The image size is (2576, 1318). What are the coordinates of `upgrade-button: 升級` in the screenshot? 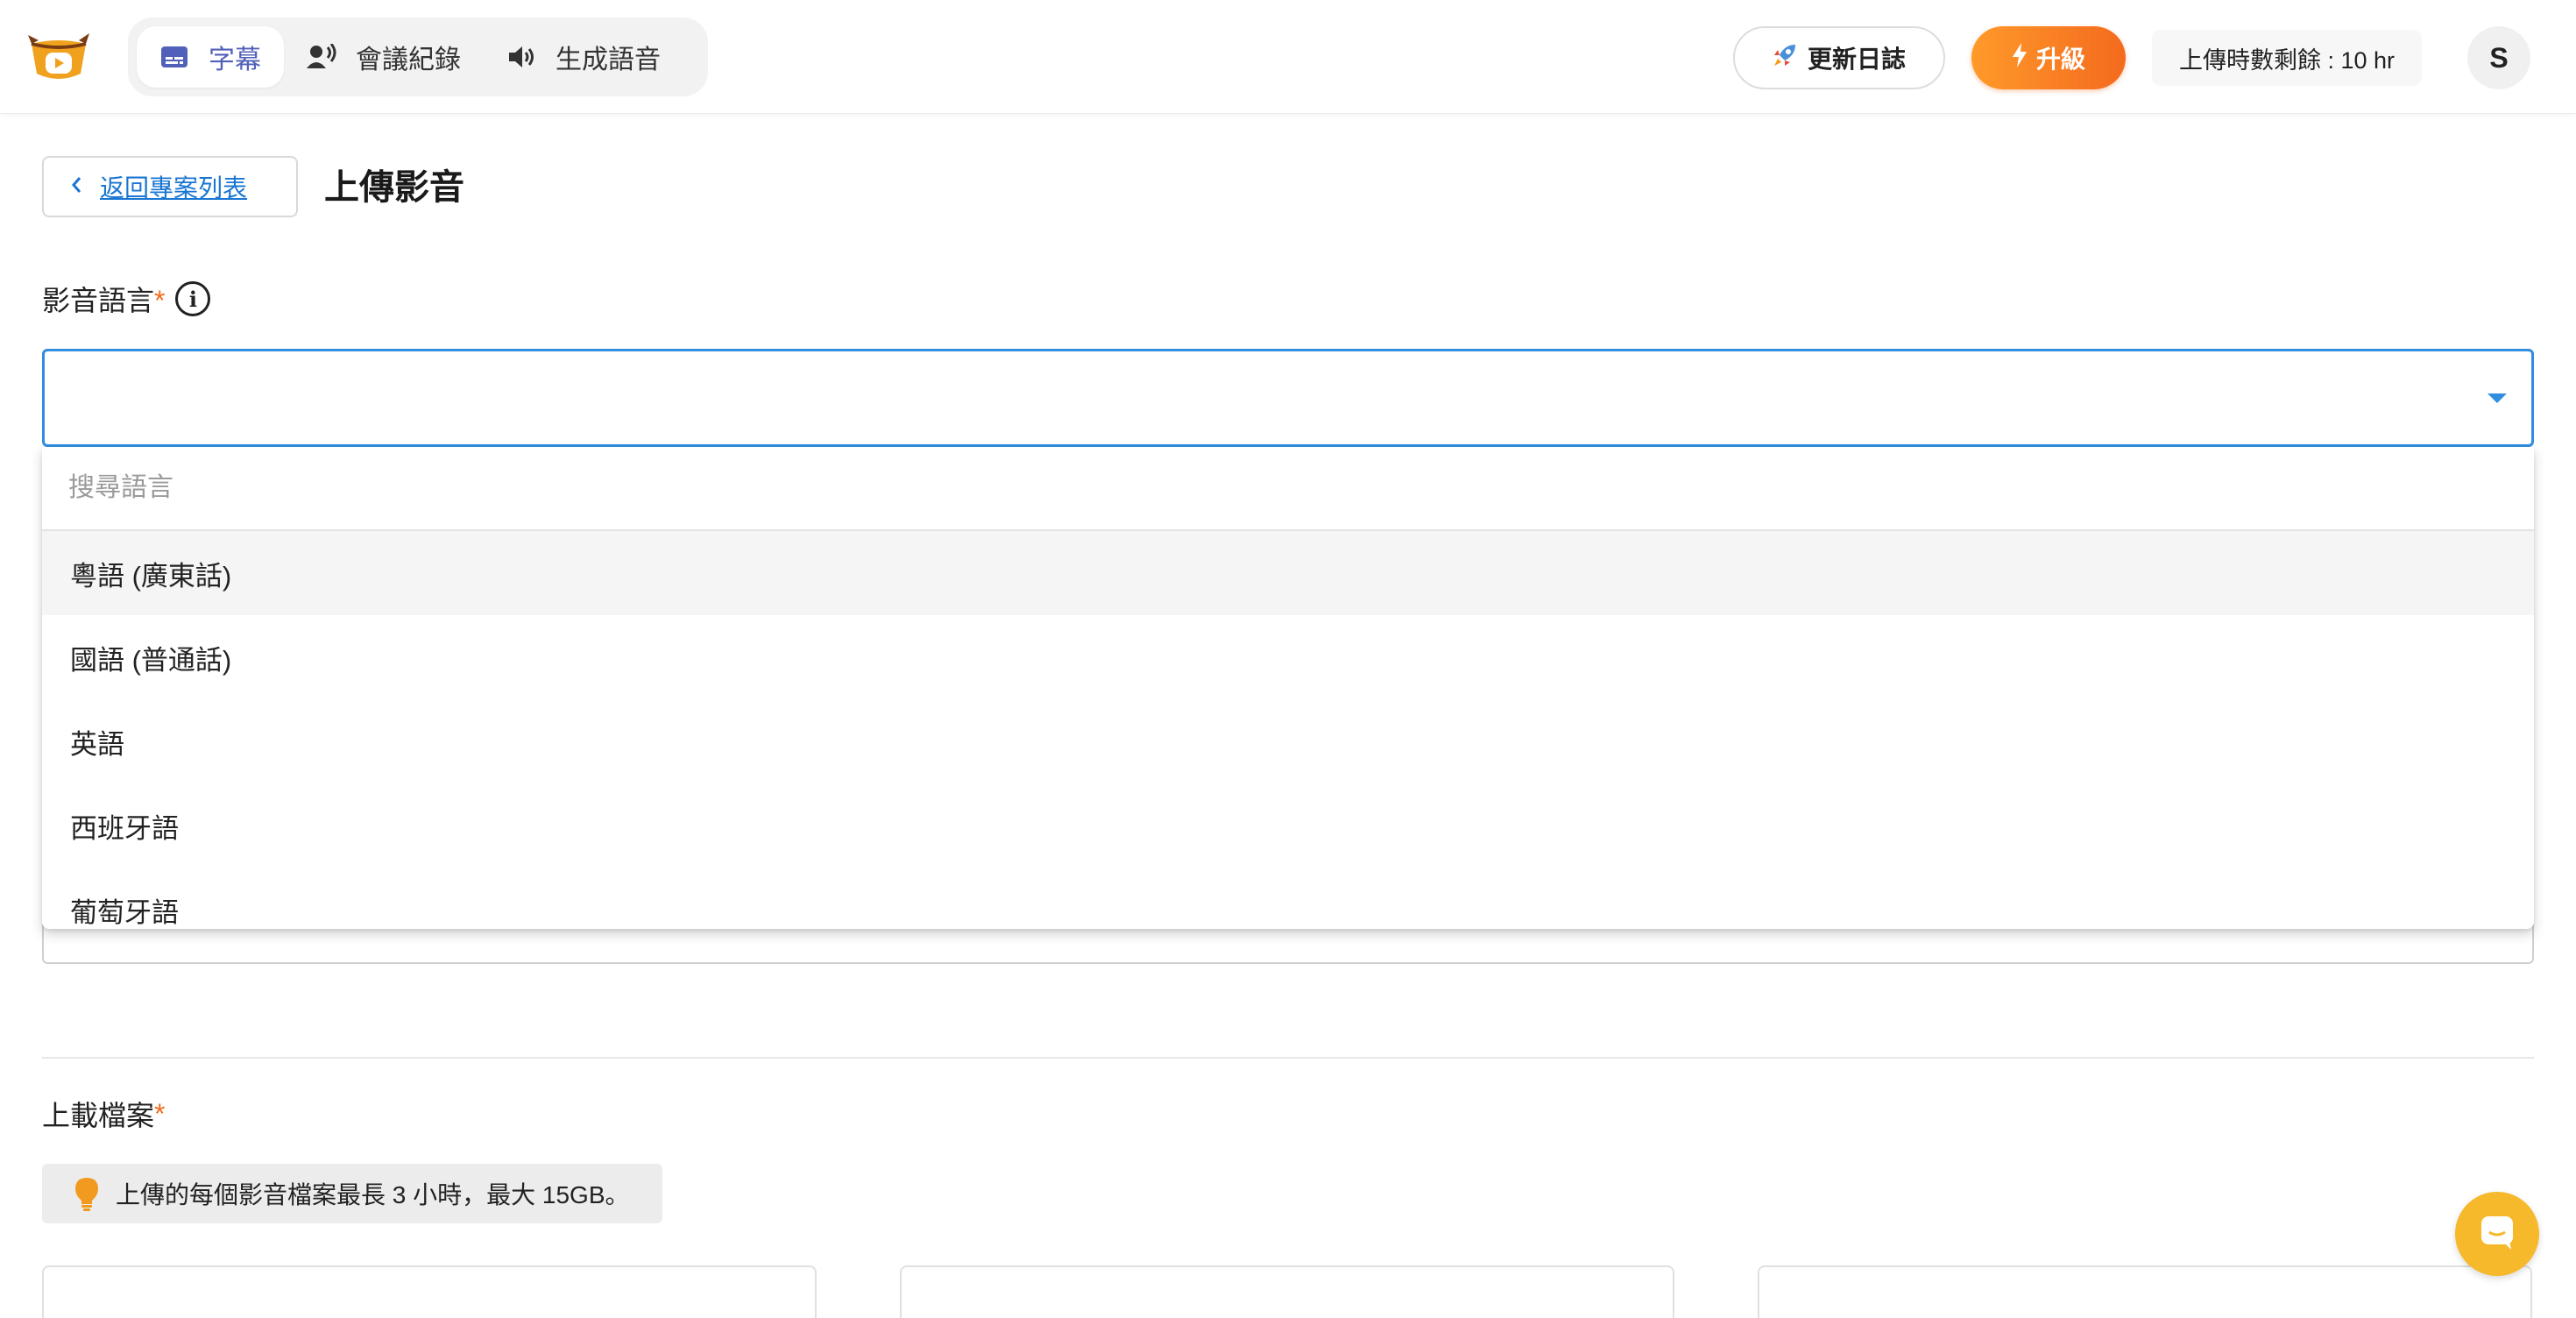 It's located at (2048, 57).